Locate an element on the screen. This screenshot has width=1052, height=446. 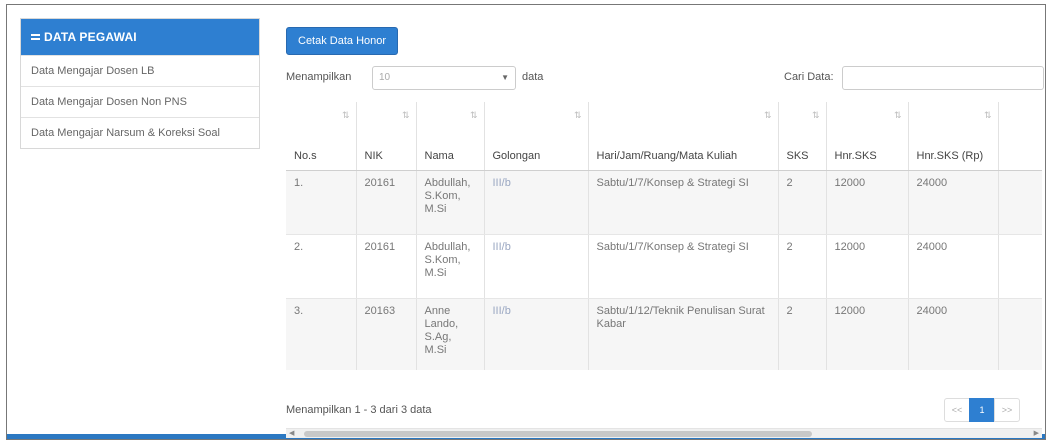
scroll-right-icon: ▶ is located at coordinates (1036, 433).